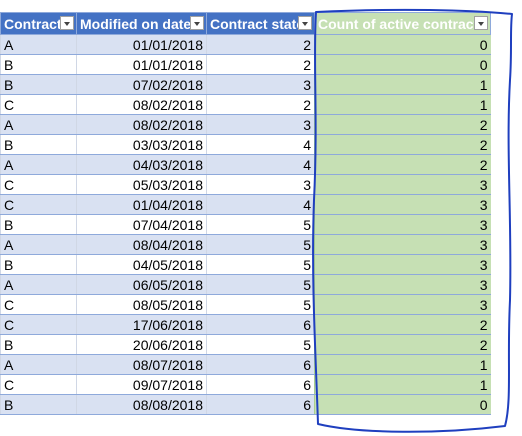 This screenshot has height=436, width=522. I want to click on header-modified-on-date: Modified on date, so click(141, 23).